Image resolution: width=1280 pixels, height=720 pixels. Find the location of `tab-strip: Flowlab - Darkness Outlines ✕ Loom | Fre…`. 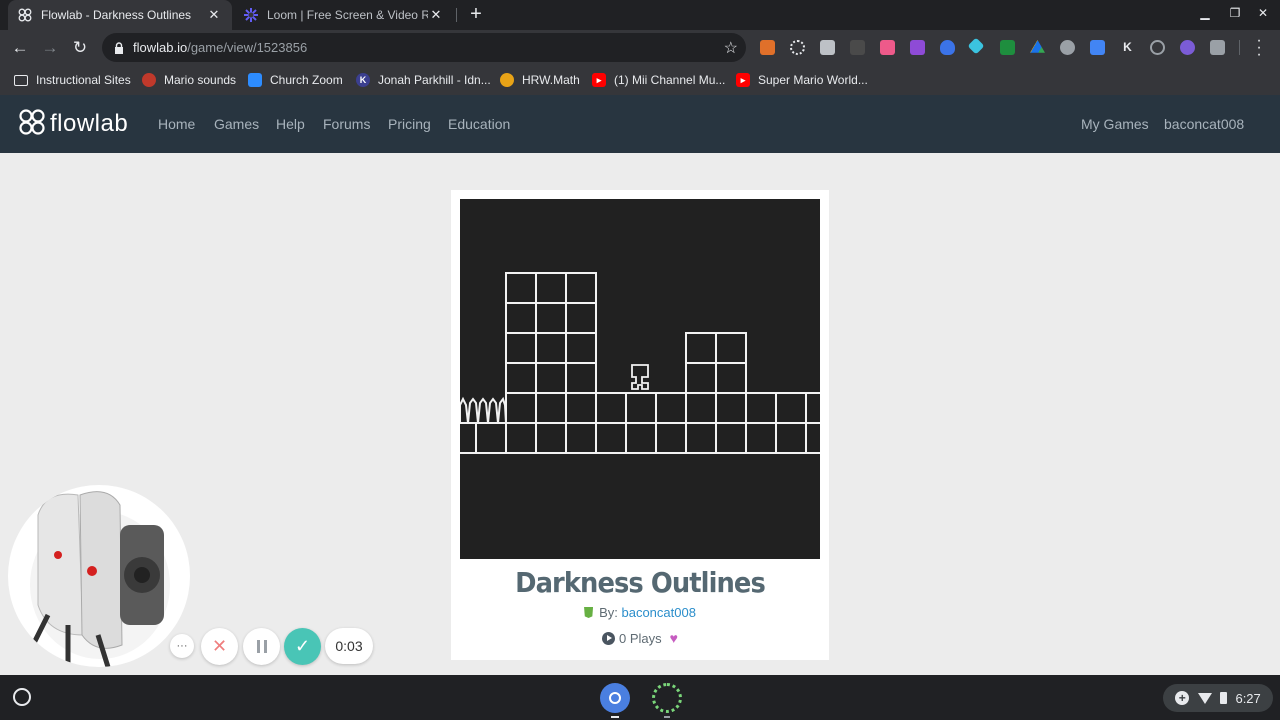

tab-strip: Flowlab - Darkness Outlines ✕ Loom | Fre… is located at coordinates (640, 15).